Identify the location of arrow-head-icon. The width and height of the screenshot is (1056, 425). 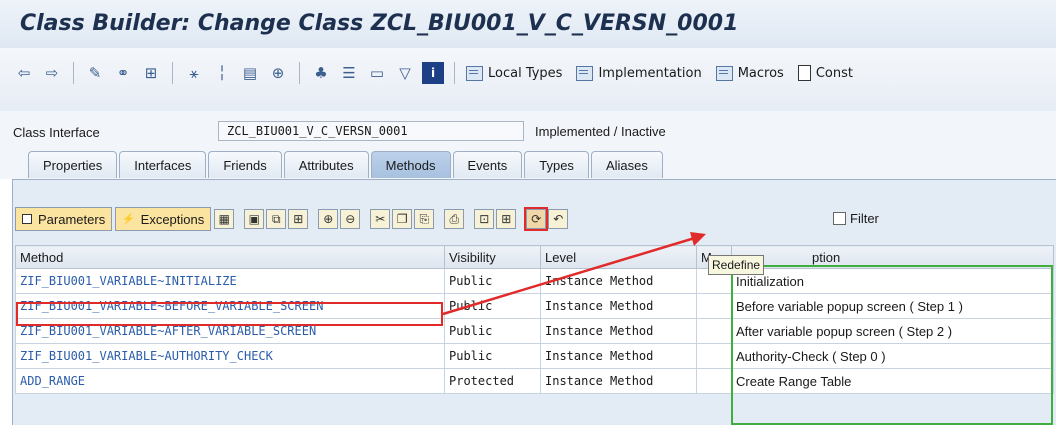
(698, 239).